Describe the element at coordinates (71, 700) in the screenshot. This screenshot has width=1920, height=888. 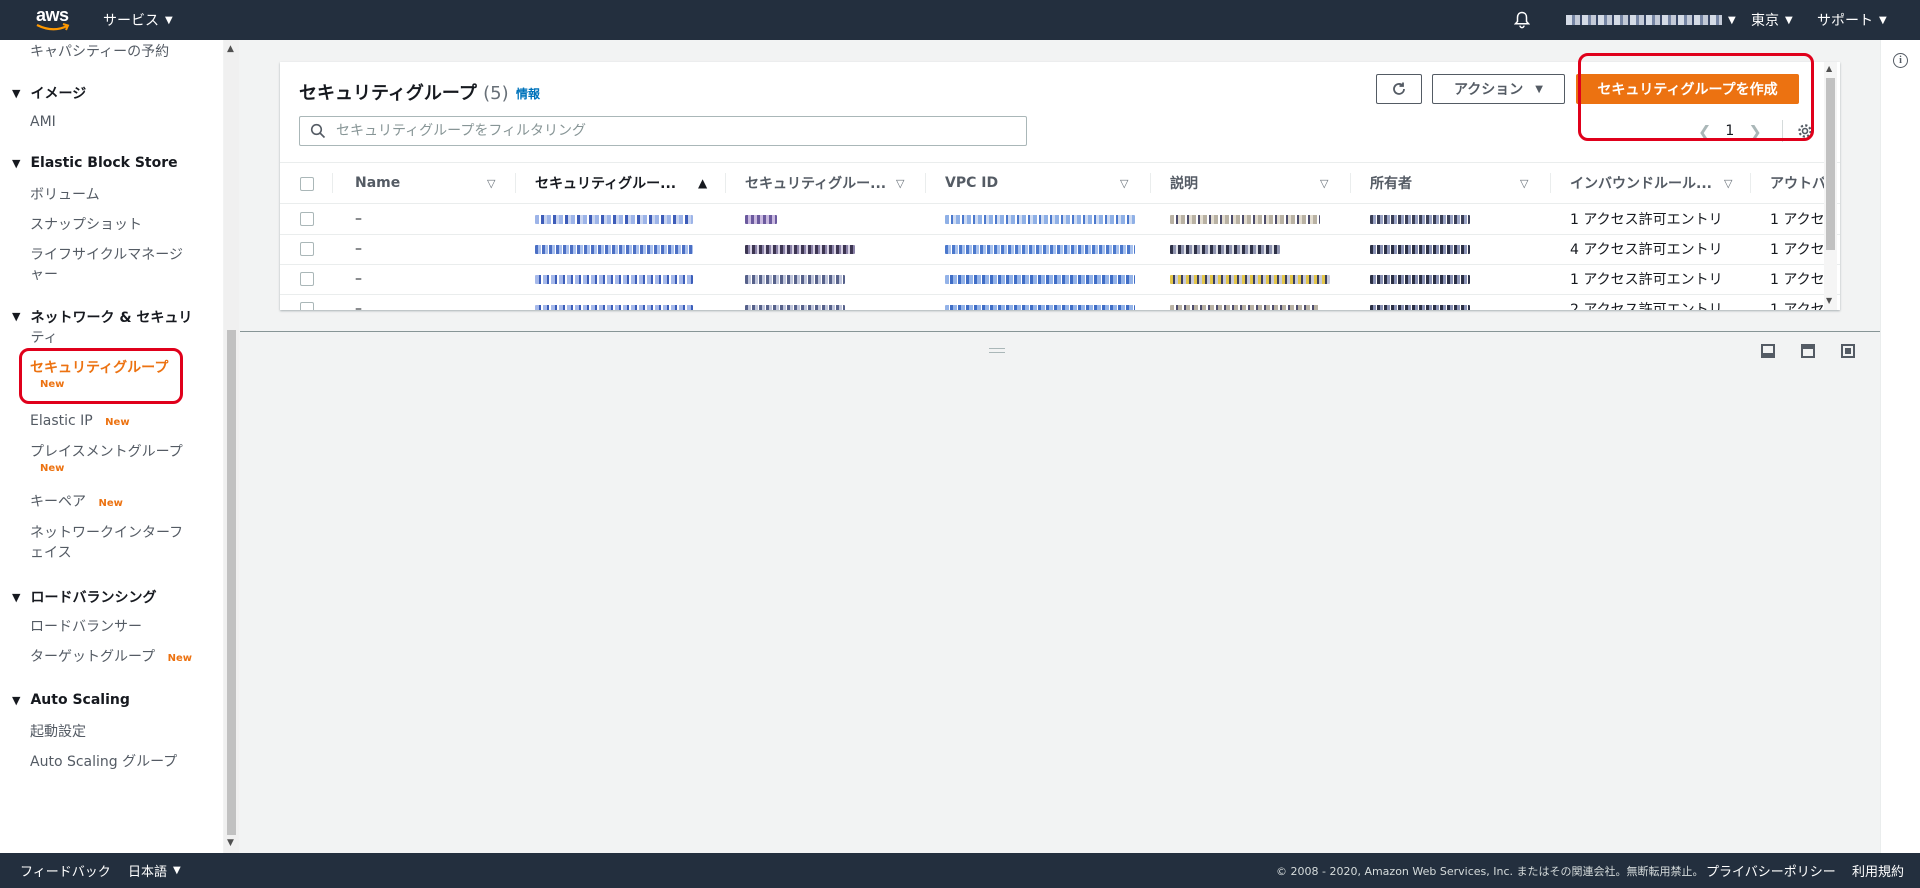
I see `sidebar-section-auto-scaling: ▼ Auto Scaling` at that location.